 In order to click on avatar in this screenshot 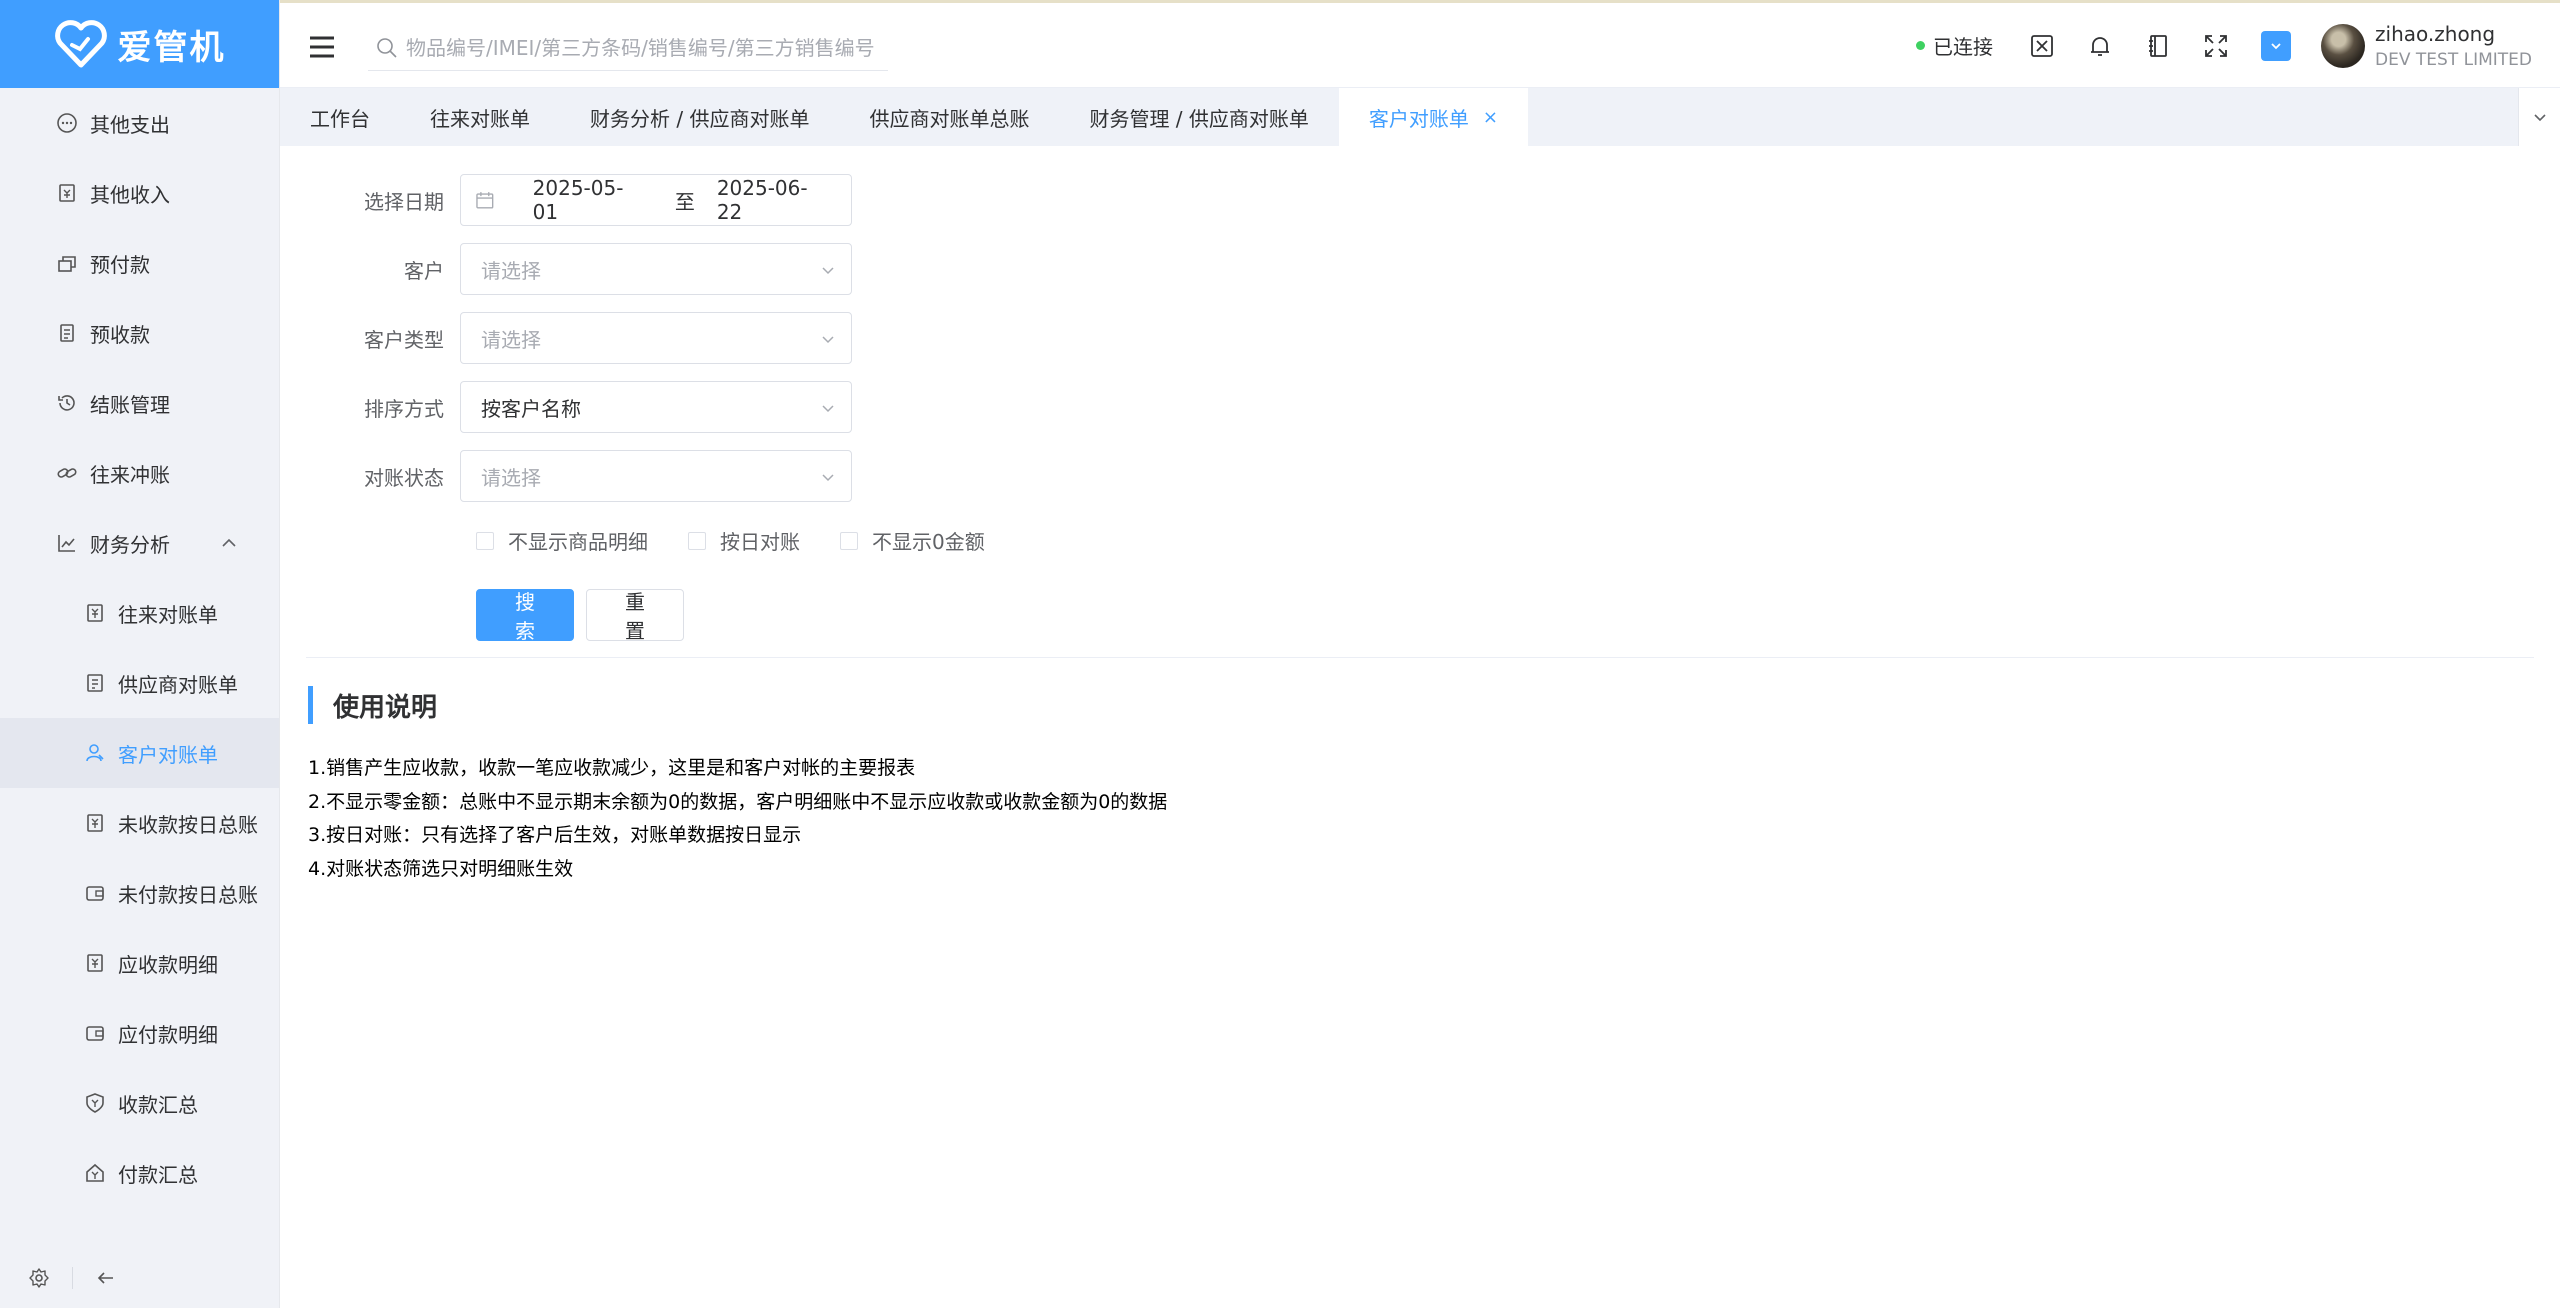, I will do `click(2343, 45)`.